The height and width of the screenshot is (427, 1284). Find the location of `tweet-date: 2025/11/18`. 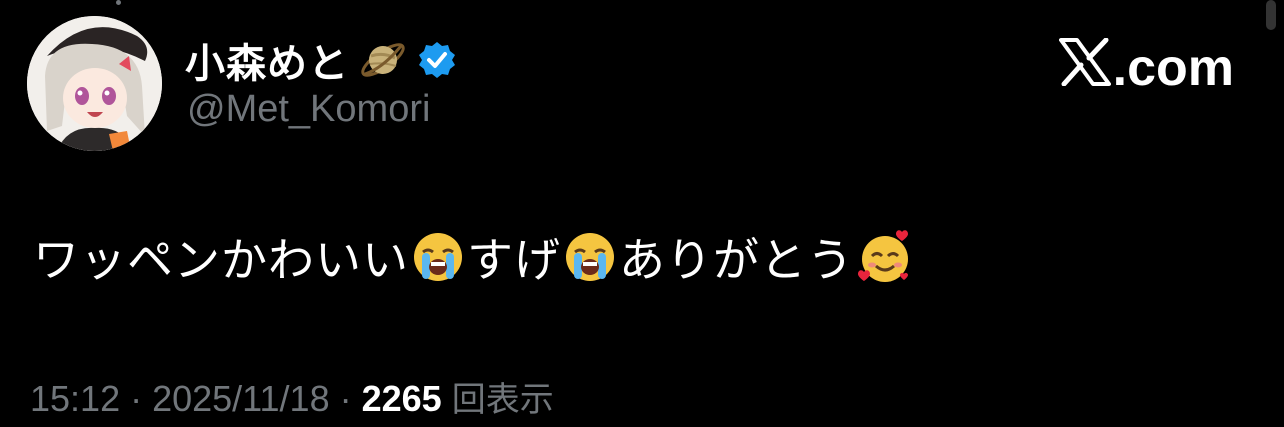

tweet-date: 2025/11/18 is located at coordinates (241, 399).